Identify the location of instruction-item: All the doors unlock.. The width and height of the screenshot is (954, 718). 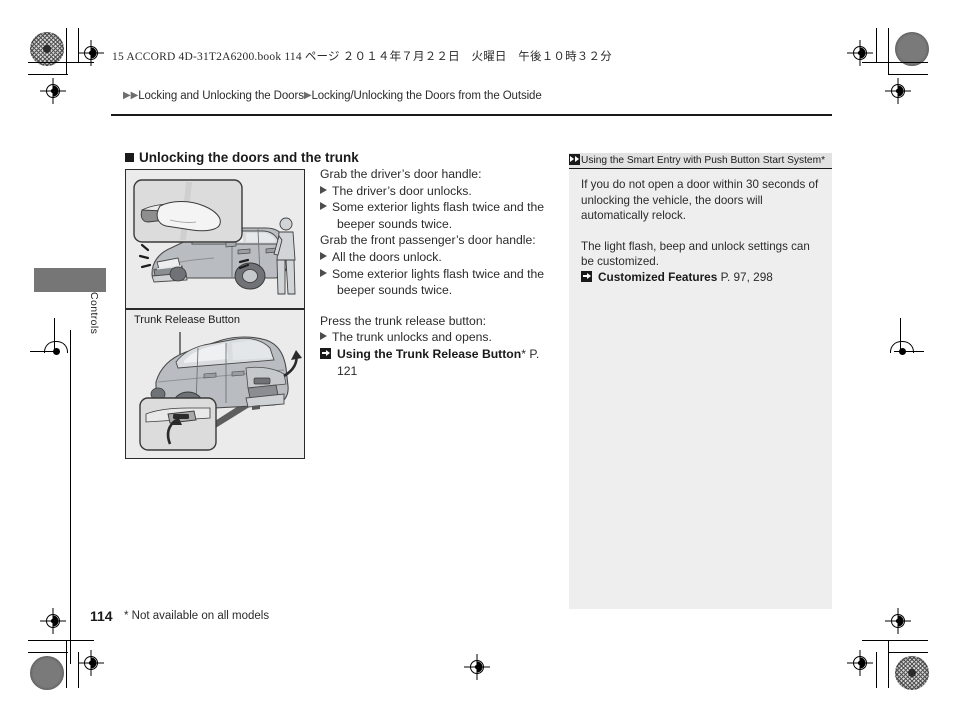
(440, 257).